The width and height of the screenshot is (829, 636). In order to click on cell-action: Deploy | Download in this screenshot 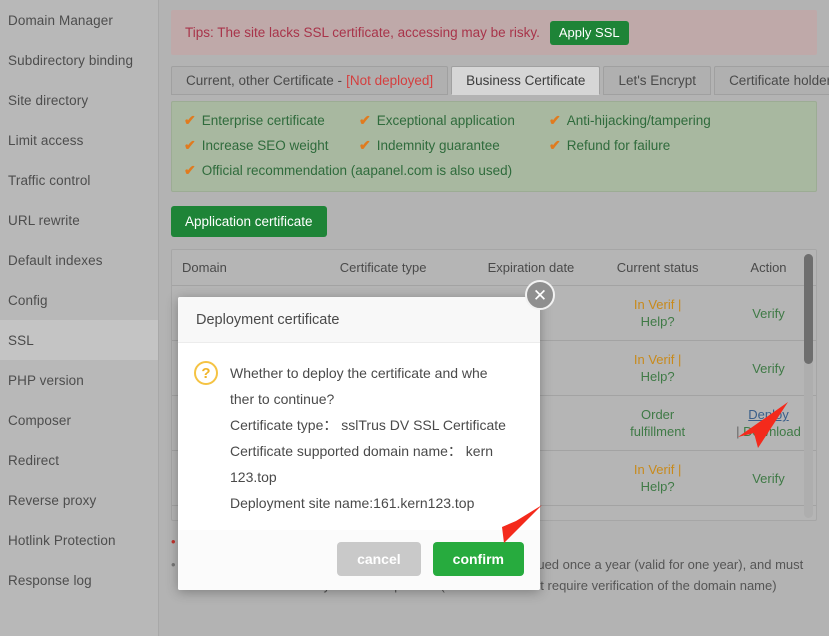, I will do `click(768, 423)`.